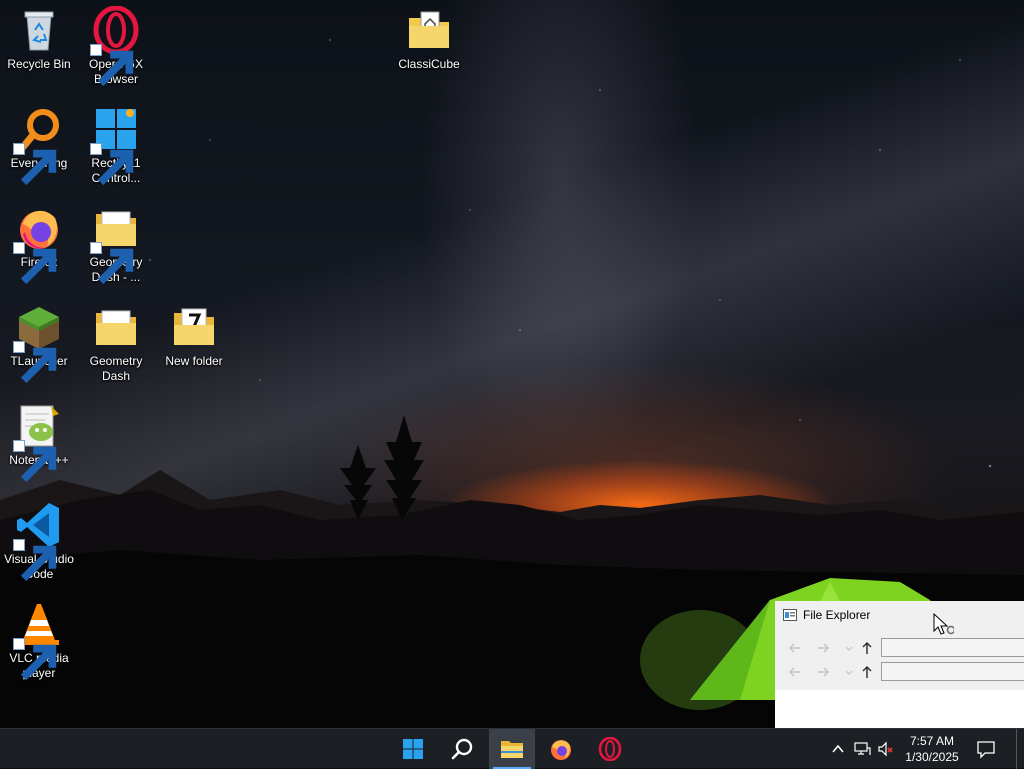 The width and height of the screenshot is (1024, 769). I want to click on volume-muted-icon, so click(886, 749).